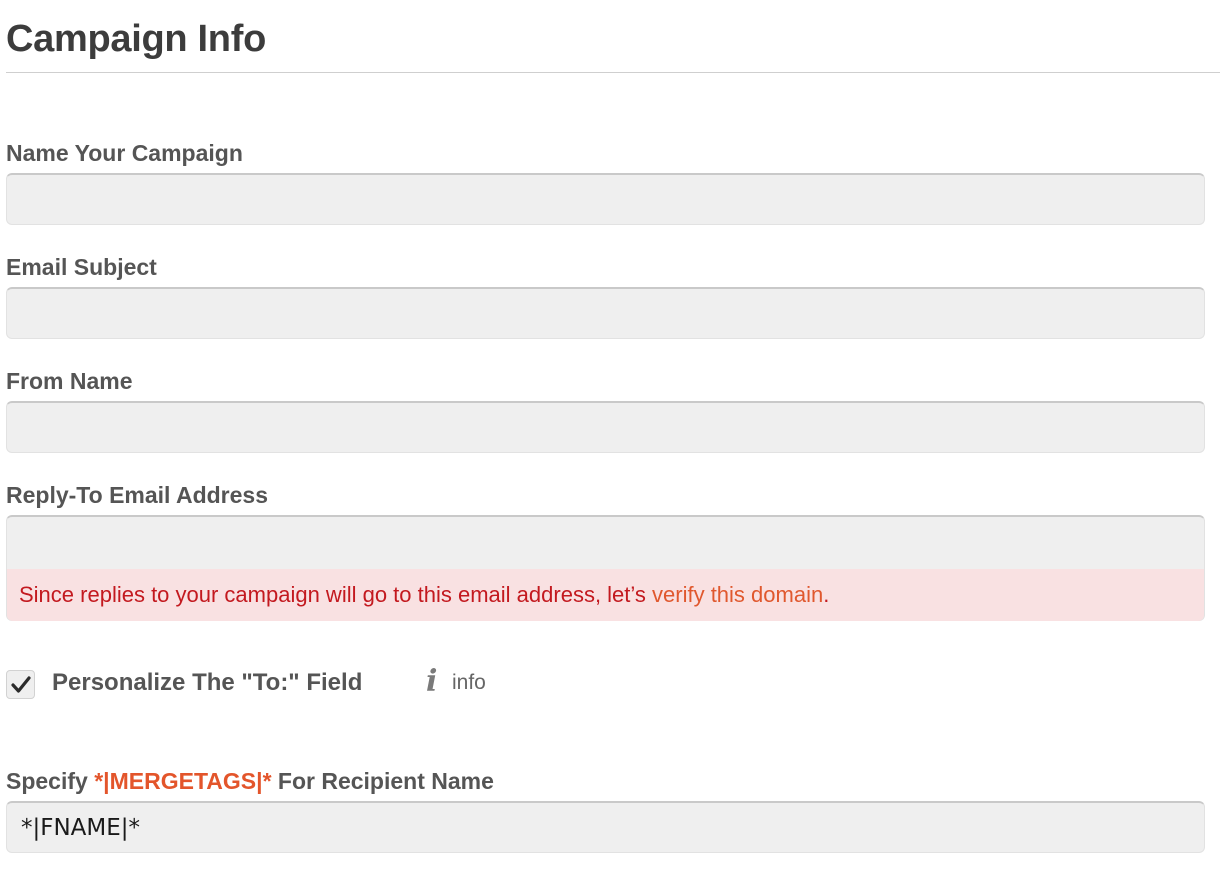 The image size is (1220, 890). Describe the element at coordinates (431, 681) in the screenshot. I see `info-icon: i` at that location.